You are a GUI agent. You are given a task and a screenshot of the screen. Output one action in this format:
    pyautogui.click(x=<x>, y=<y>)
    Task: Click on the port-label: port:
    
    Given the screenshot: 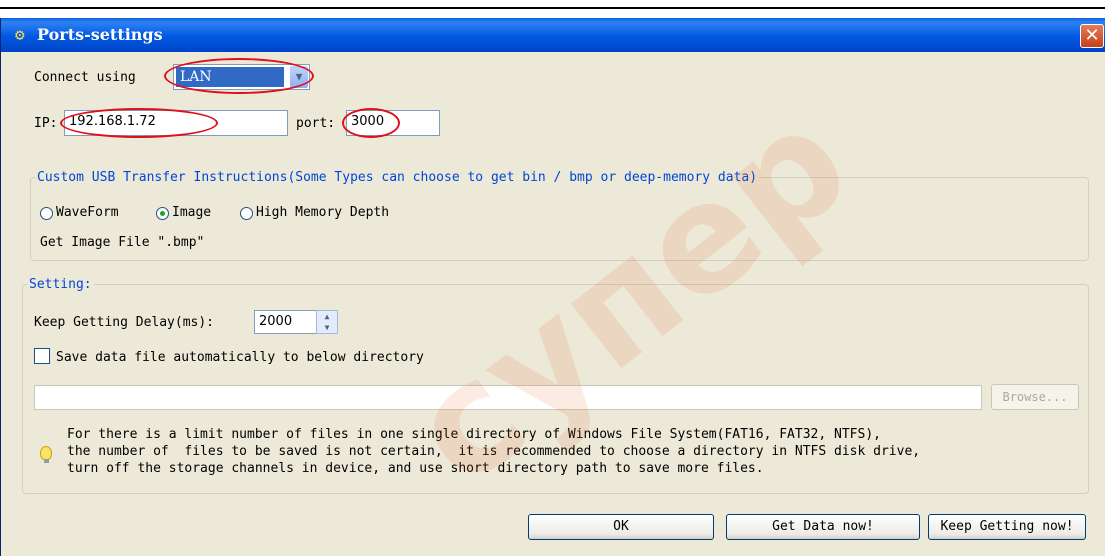 What is the action you would take?
    pyautogui.click(x=316, y=123)
    